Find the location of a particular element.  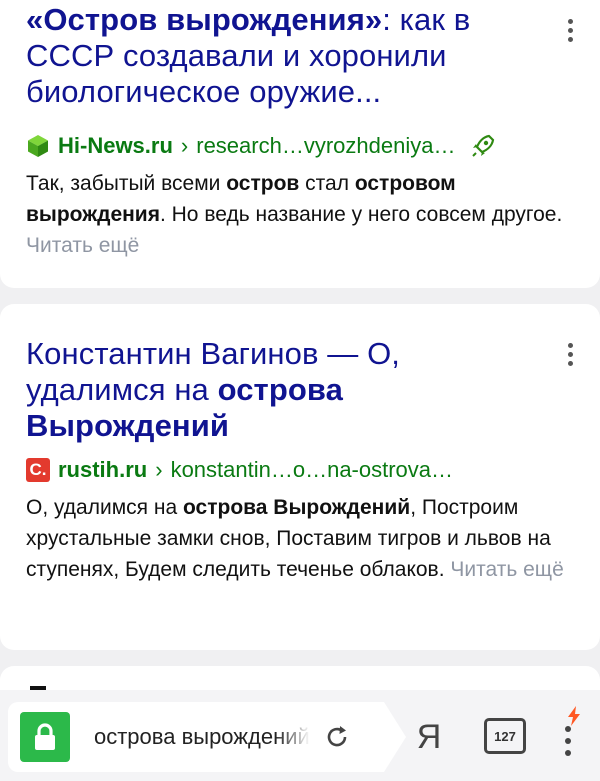

turbo-rocket-icon is located at coordinates (483, 146).